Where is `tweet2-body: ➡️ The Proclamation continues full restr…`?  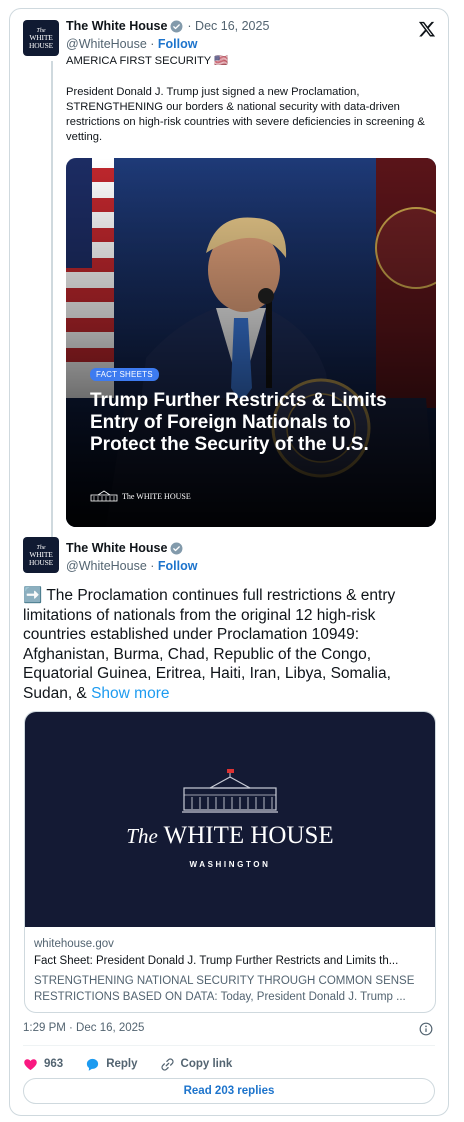 tweet2-body: ➡️ The Proclamation continues full restr… is located at coordinates (228, 644).